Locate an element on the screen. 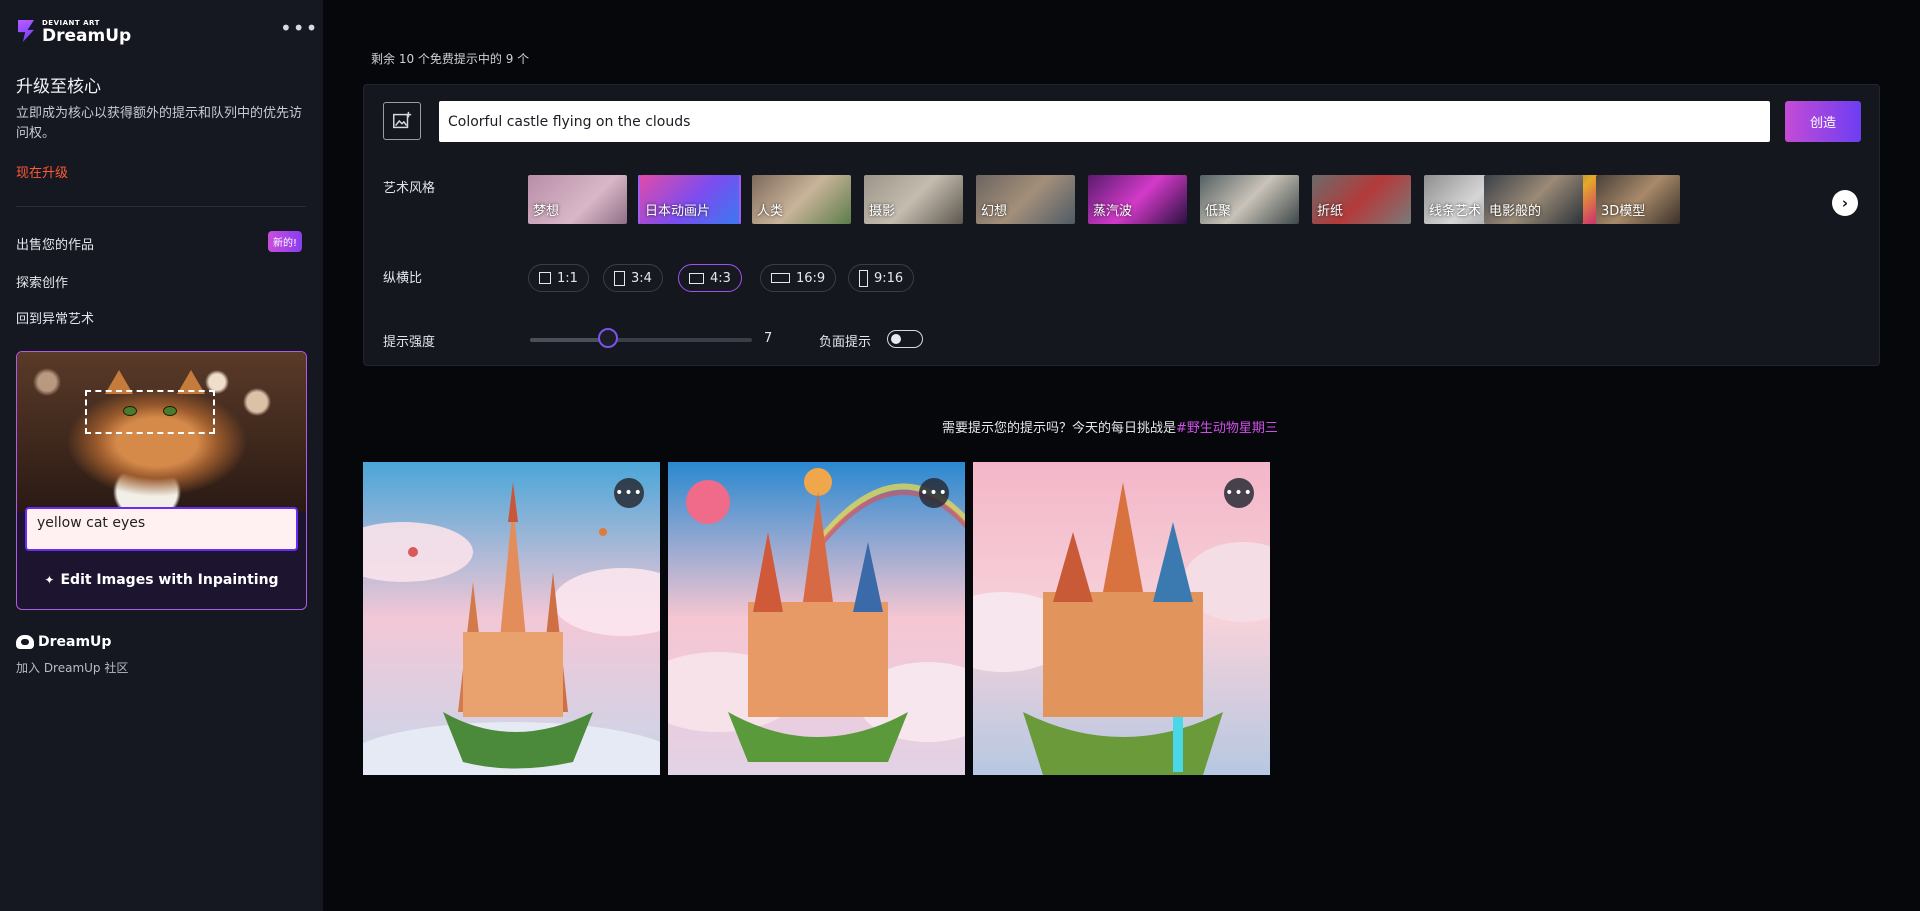 The image size is (1920, 911). logo-big-text: DreamUp is located at coordinates (87, 35).